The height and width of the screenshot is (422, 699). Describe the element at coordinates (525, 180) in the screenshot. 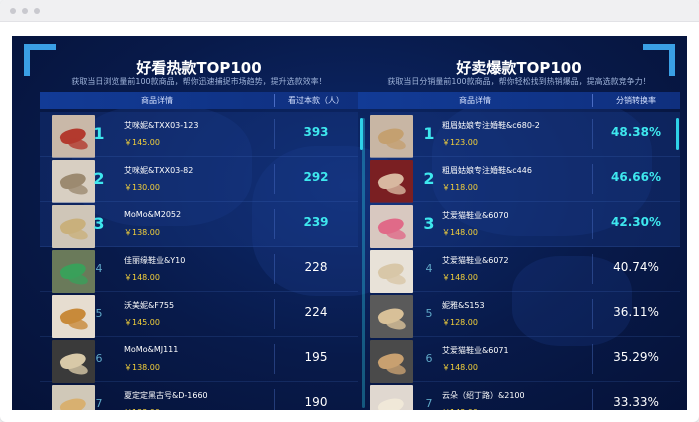

I see `table-row: 2 粗眉姑娘专注婚鞋&c446 ￥118.00 46.66%` at that location.